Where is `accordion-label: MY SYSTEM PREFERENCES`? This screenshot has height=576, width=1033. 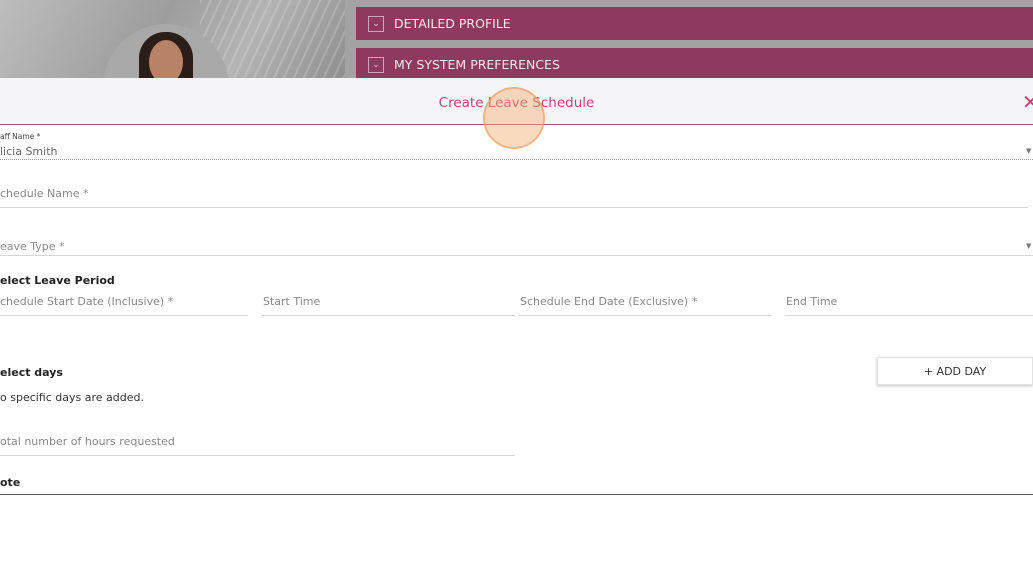 accordion-label: MY SYSTEM PREFERENCES is located at coordinates (477, 64).